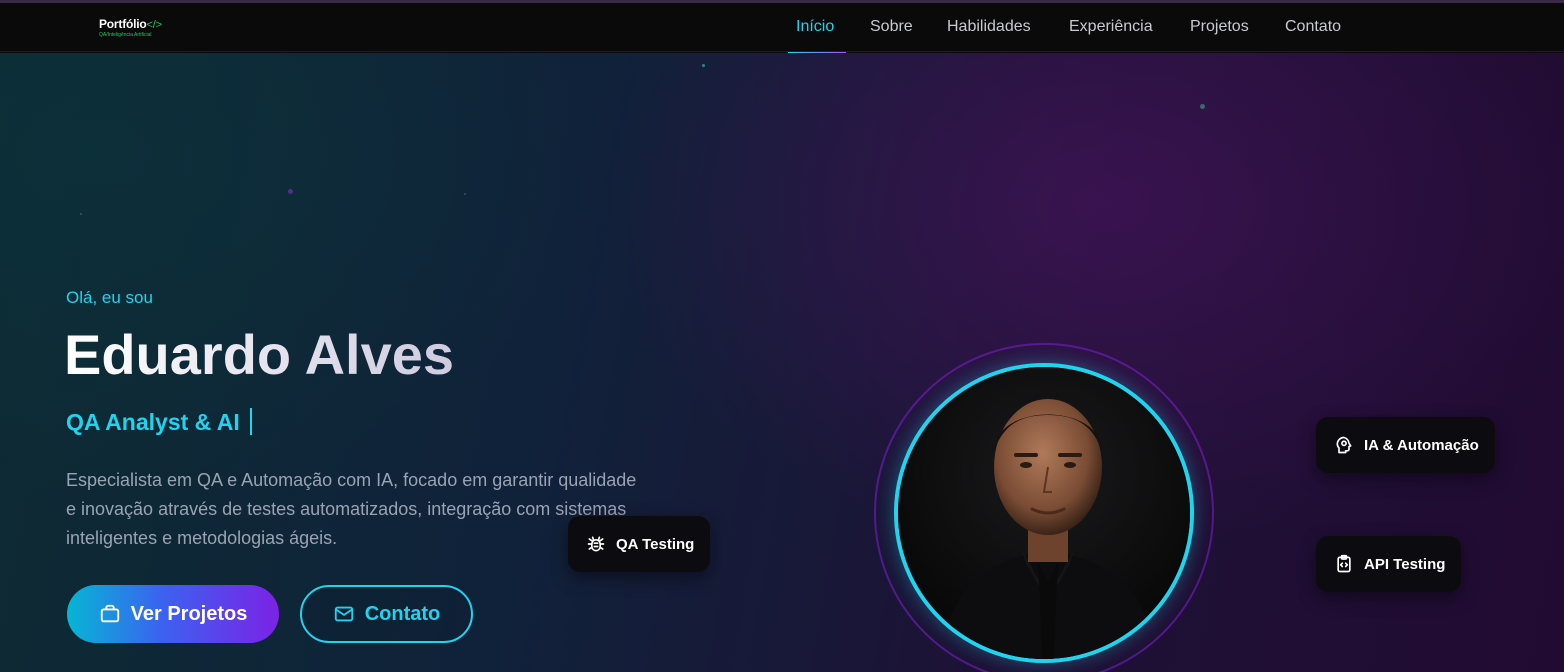  What do you see at coordinates (1111, 27) in the screenshot?
I see `nav-item-experiencia: Experiência` at bounding box center [1111, 27].